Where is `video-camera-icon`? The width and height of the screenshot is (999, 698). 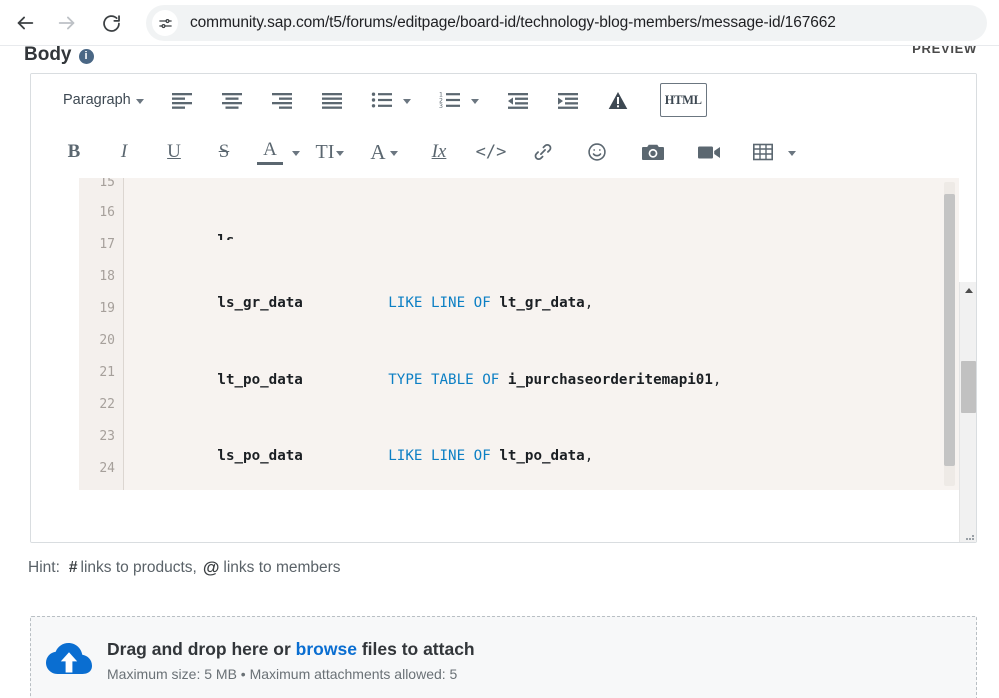
video-camera-icon is located at coordinates (709, 152).